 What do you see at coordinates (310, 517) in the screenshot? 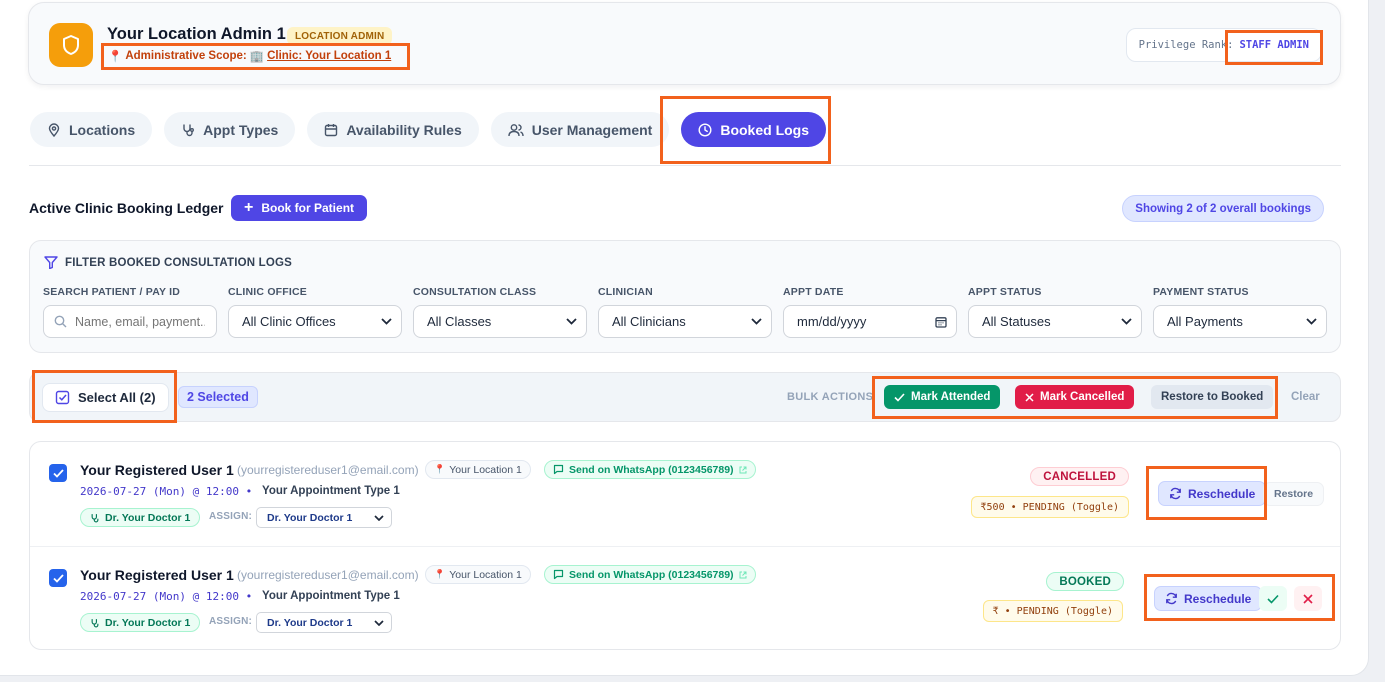
I see `assign-value: Dr. Your Doctor 1` at bounding box center [310, 517].